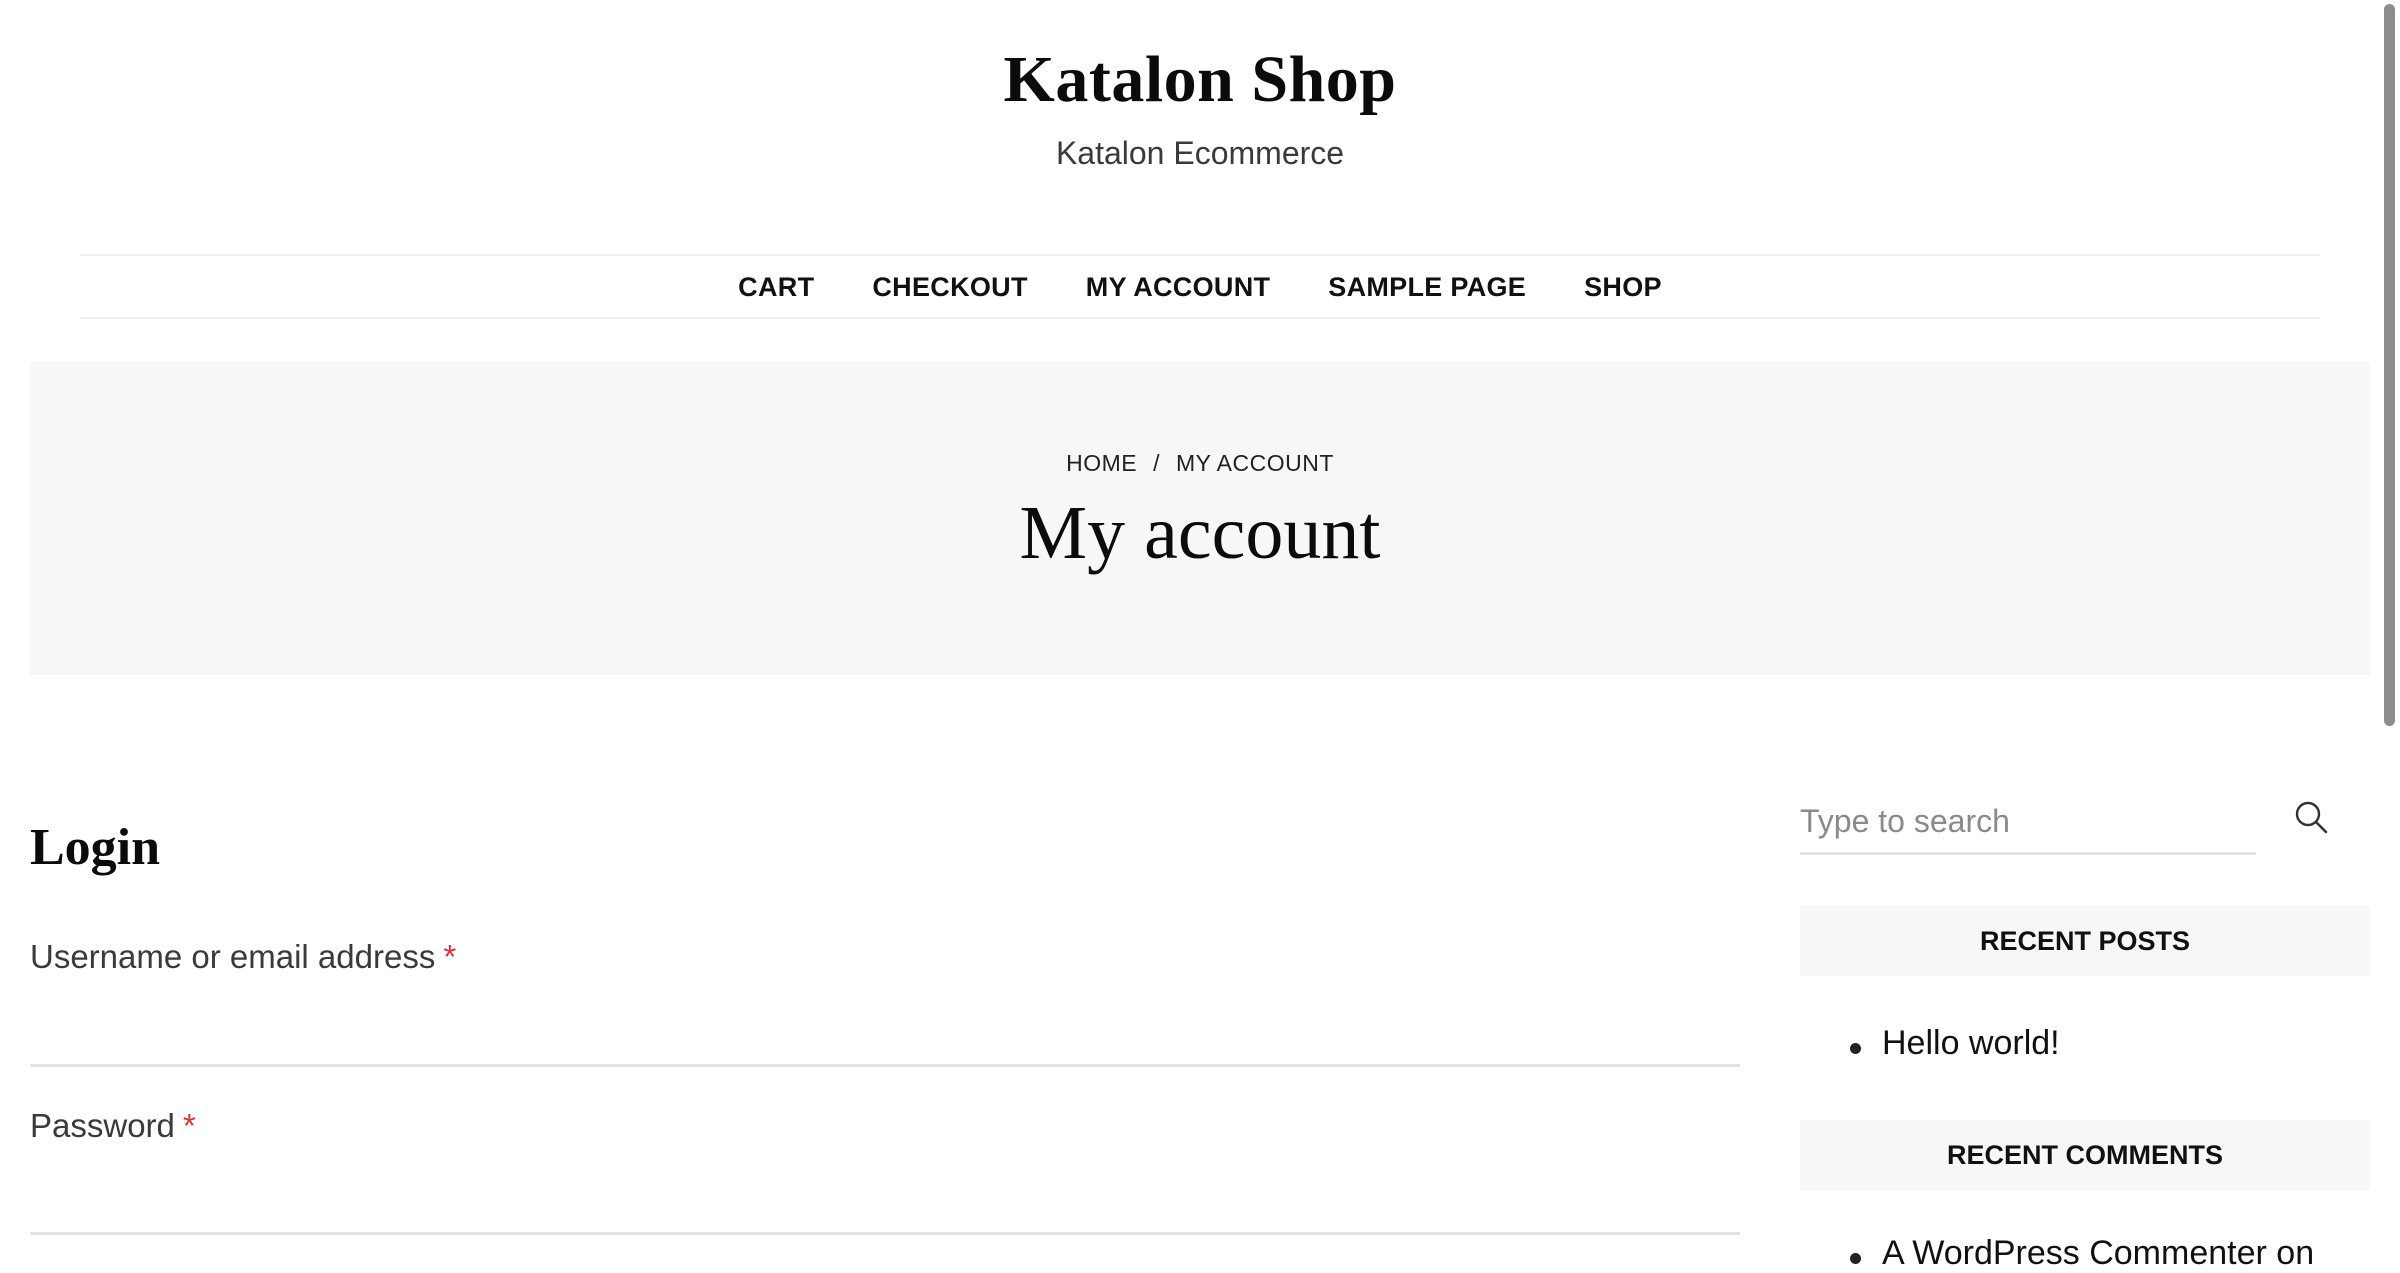 This screenshot has height=1273, width=2400. What do you see at coordinates (233, 956) in the screenshot?
I see `username-label-text: Username or email address` at bounding box center [233, 956].